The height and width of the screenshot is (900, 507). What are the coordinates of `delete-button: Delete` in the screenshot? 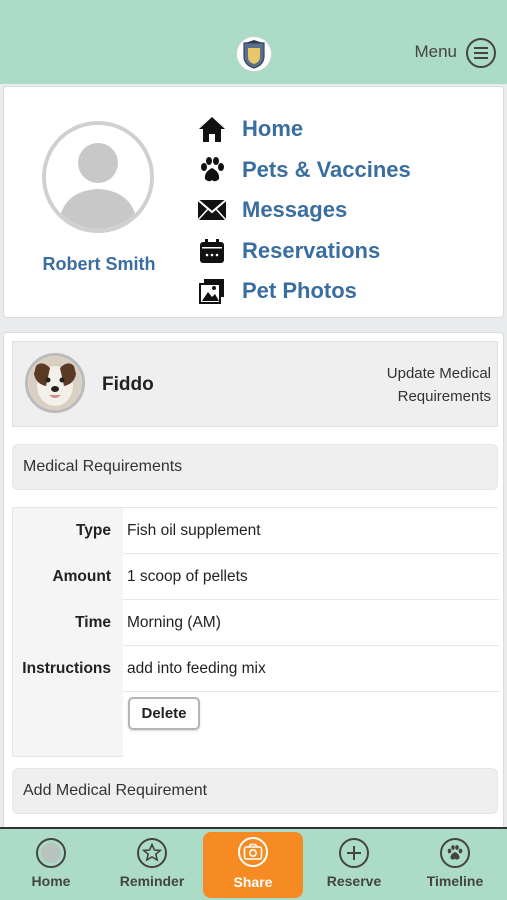 It's located at (164, 713).